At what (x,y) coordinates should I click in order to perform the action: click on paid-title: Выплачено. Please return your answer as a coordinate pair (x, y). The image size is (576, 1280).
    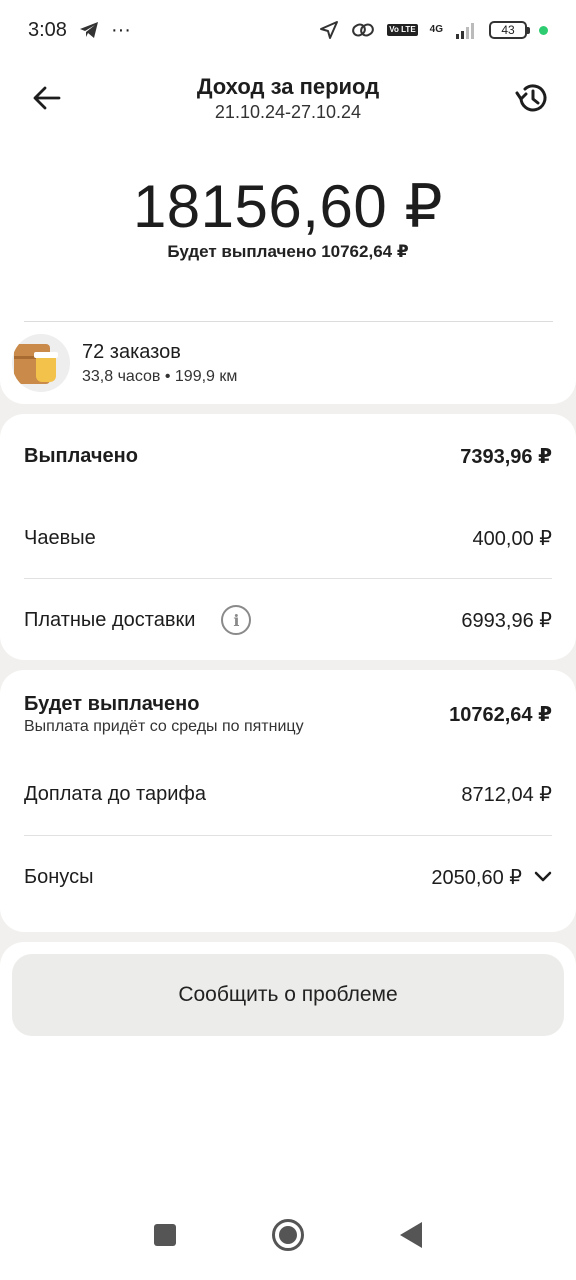
    Looking at the image, I should click on (81, 455).